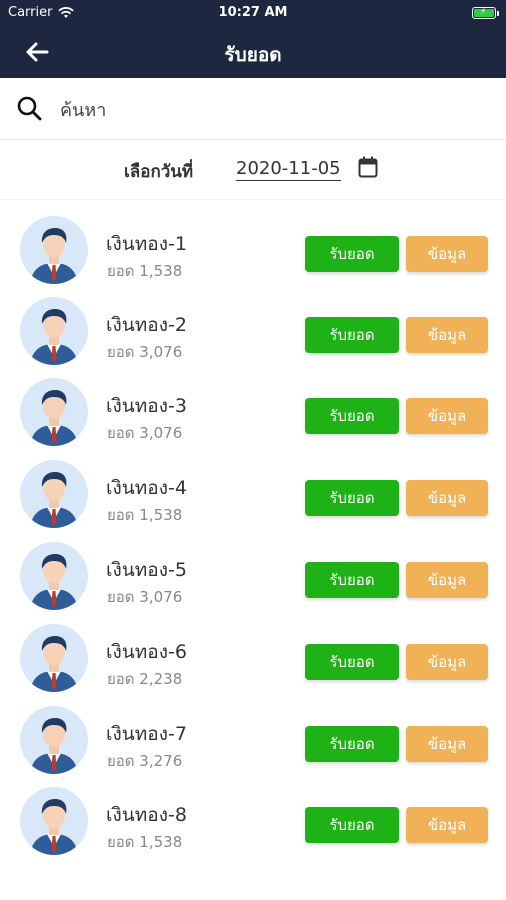  Describe the element at coordinates (146, 652) in the screenshot. I see `item-name: เงินทอง-6` at that location.